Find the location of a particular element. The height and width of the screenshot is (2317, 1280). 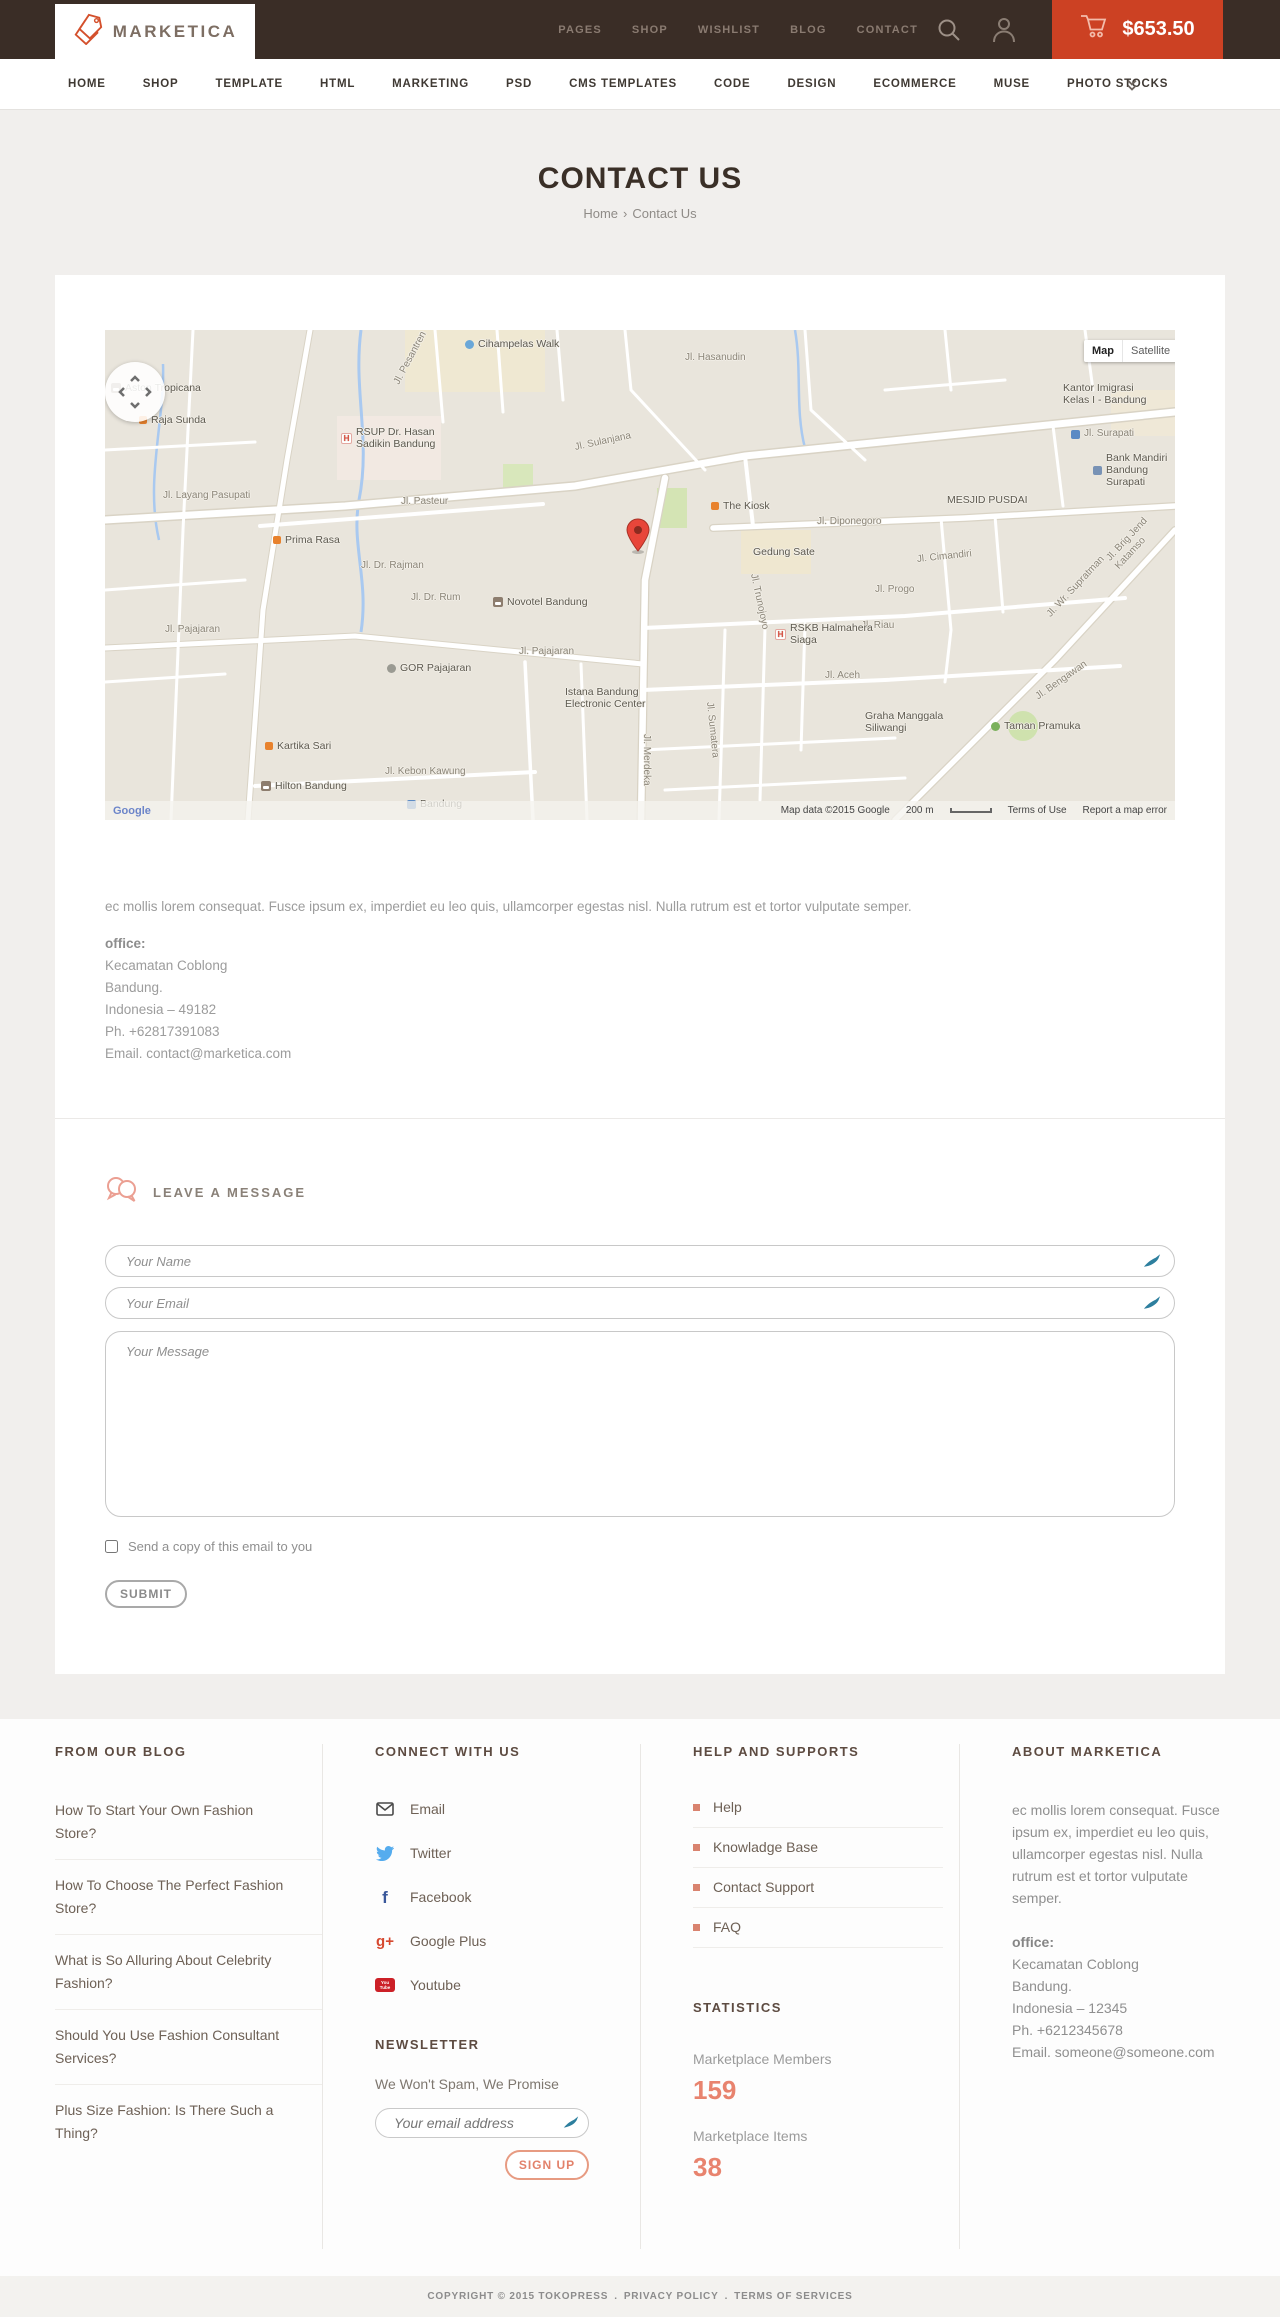

cat-photo-stocks: PHOTO STOCKS is located at coordinates (1117, 84).